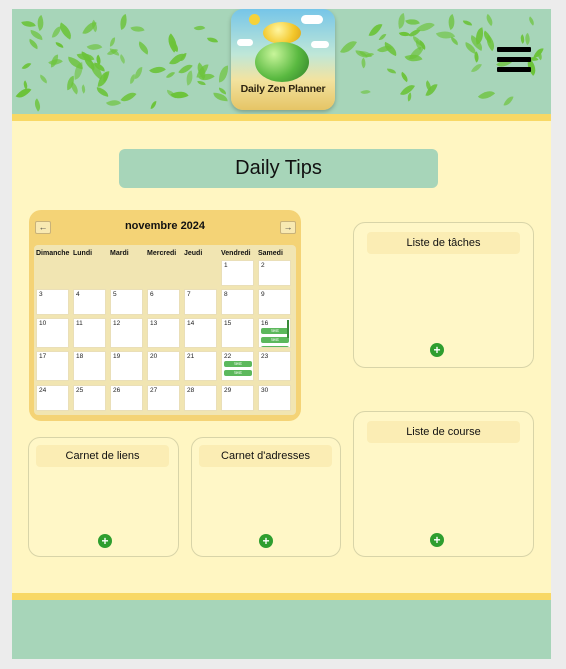 The height and width of the screenshot is (669, 566). Describe the element at coordinates (165, 226) in the screenshot. I see `calendar-month-label: novembre 2024` at that location.